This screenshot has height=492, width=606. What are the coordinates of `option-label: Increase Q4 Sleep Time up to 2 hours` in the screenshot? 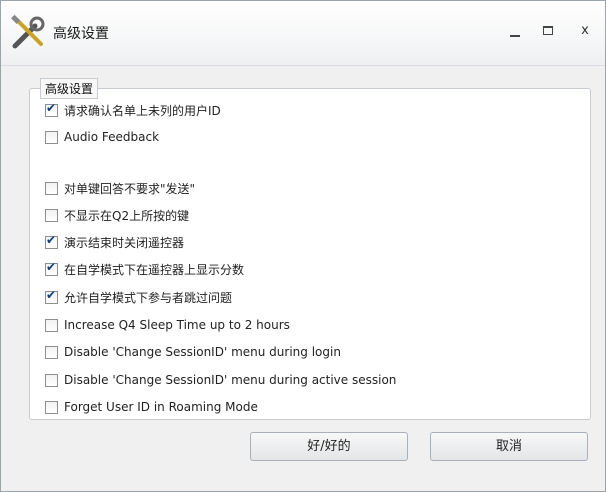 It's located at (177, 325).